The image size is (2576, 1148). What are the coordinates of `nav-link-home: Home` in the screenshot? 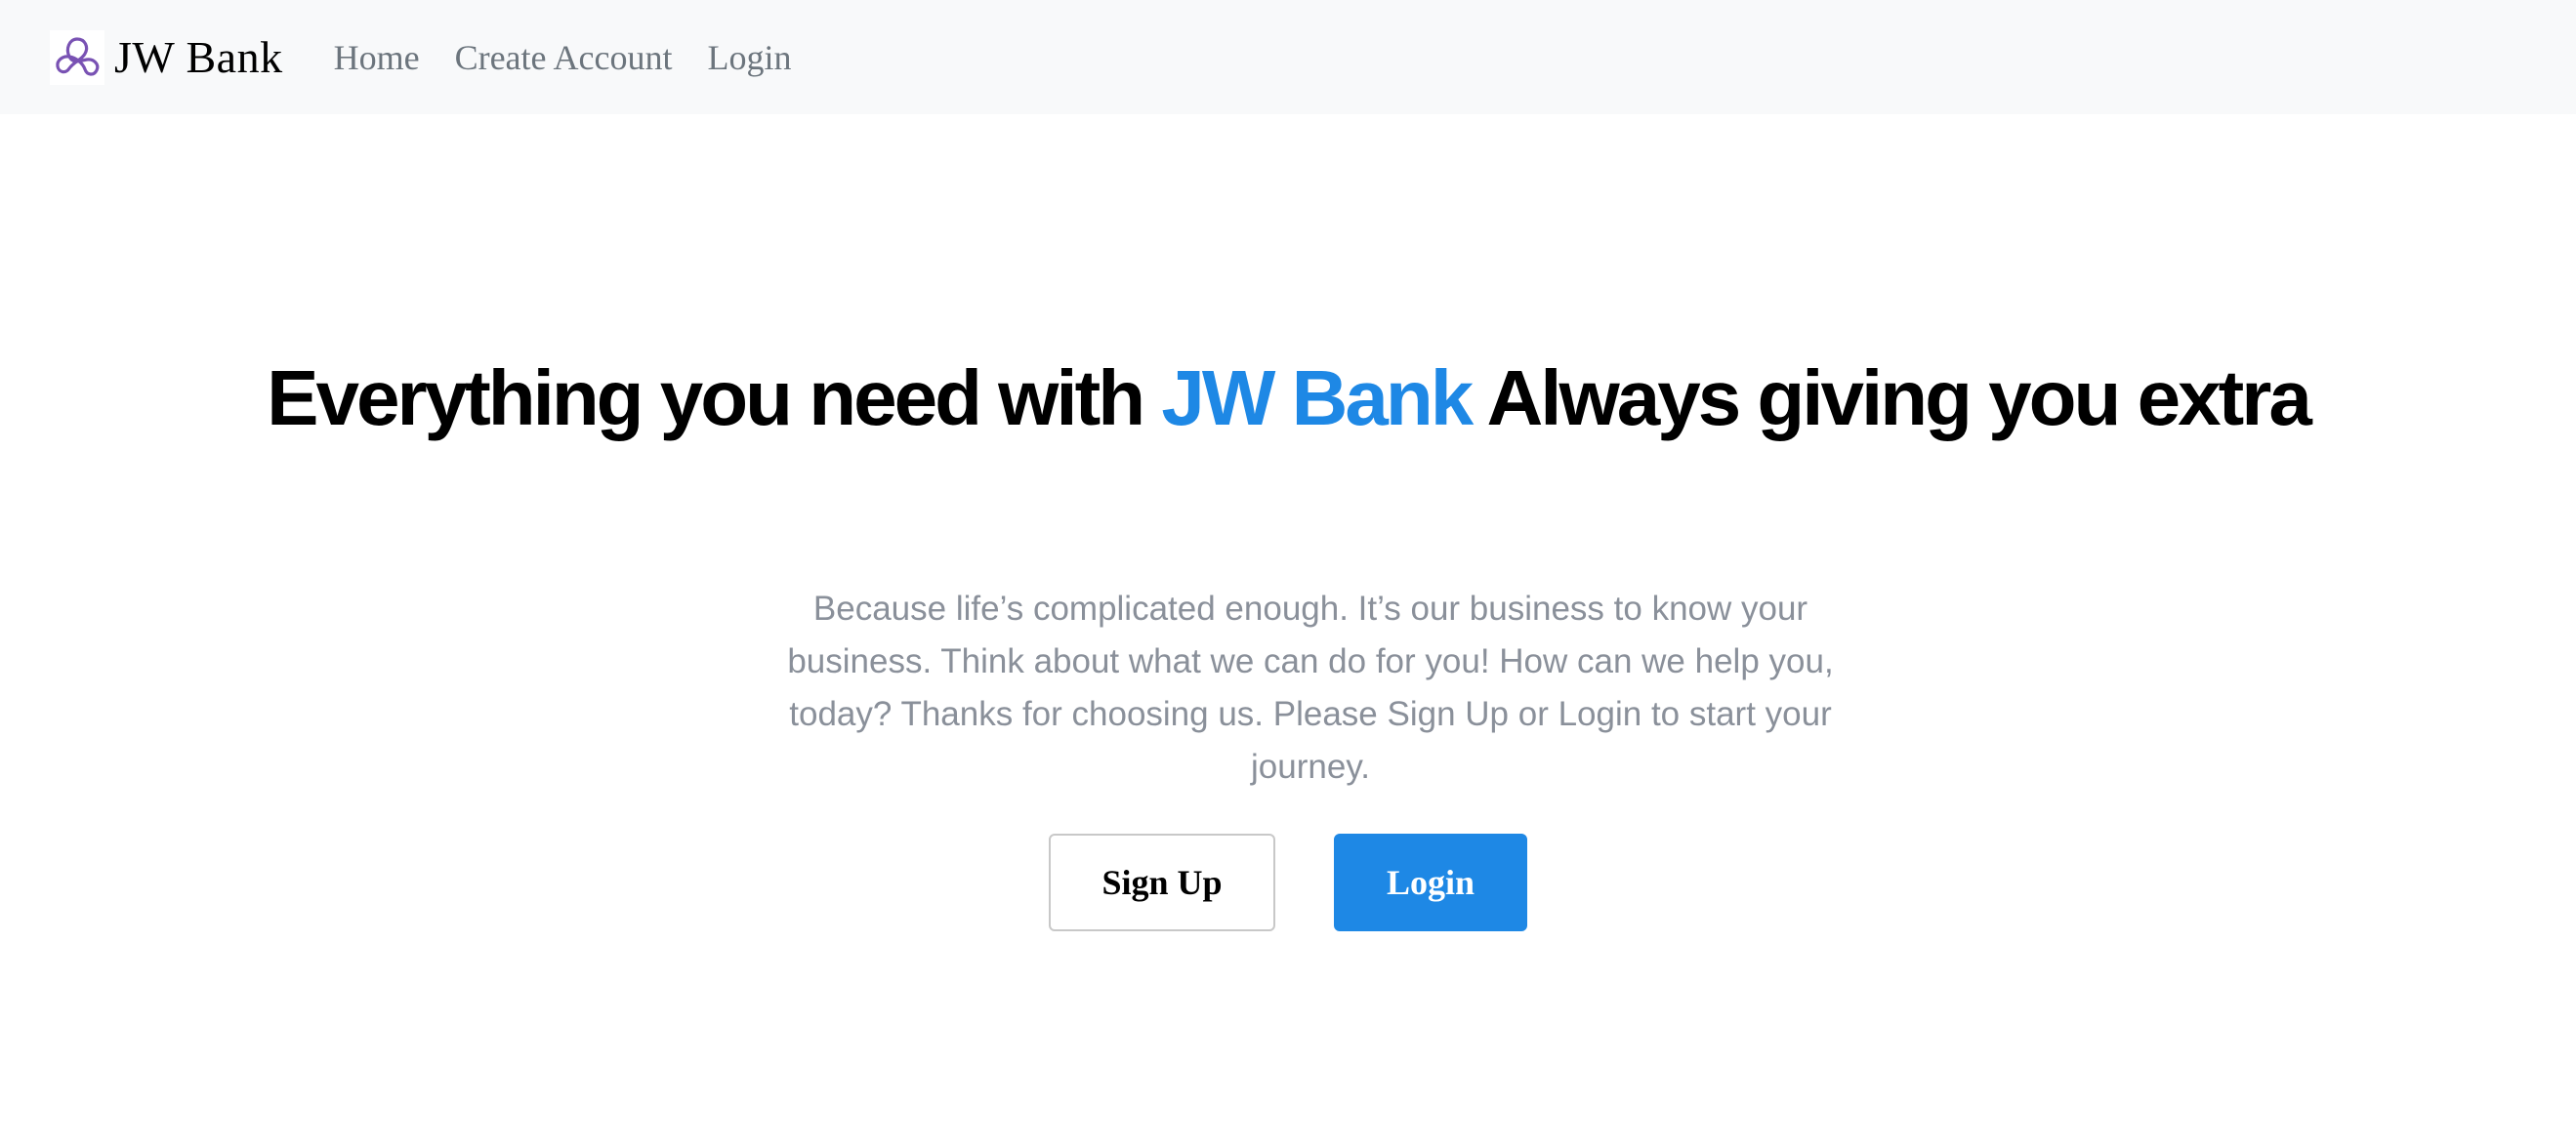 It's located at (377, 57).